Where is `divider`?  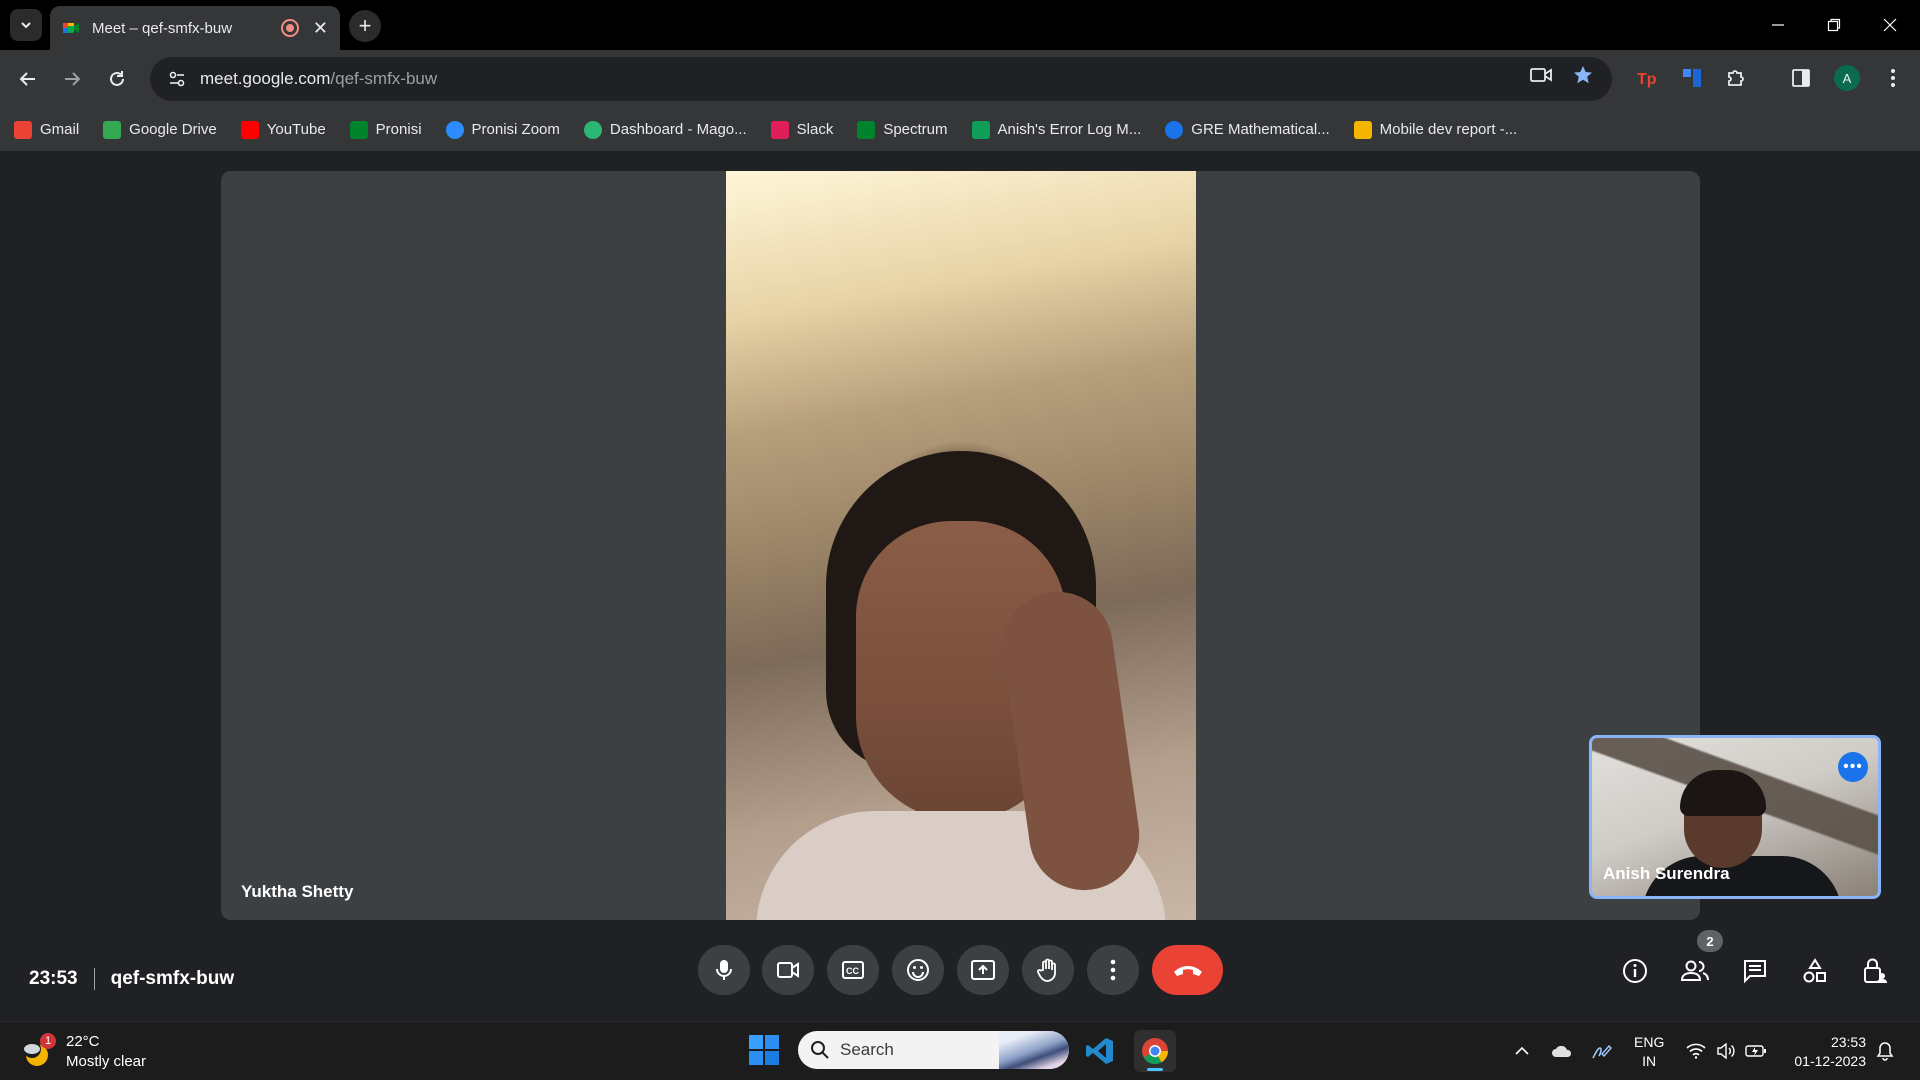 divider is located at coordinates (94, 979).